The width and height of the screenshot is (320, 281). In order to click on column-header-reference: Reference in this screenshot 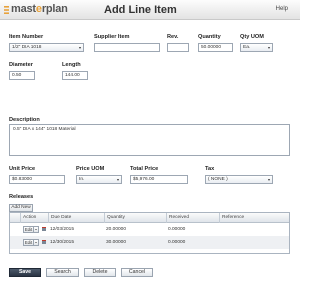, I will do `click(254, 218)`.